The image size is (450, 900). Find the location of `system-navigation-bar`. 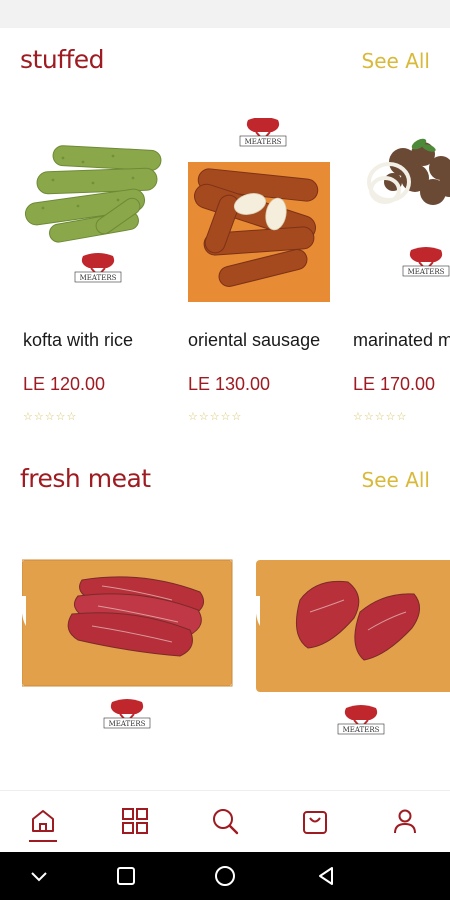

system-navigation-bar is located at coordinates (225, 876).